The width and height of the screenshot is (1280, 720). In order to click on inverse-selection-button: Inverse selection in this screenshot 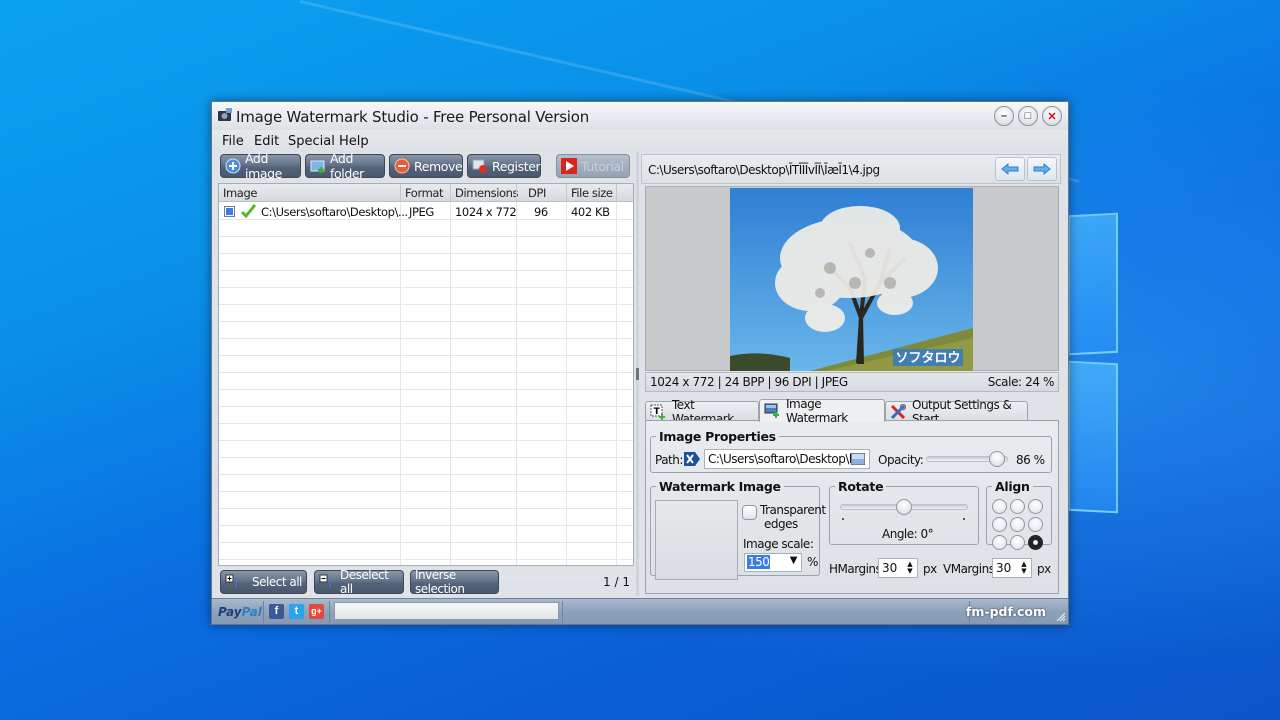, I will do `click(454, 582)`.